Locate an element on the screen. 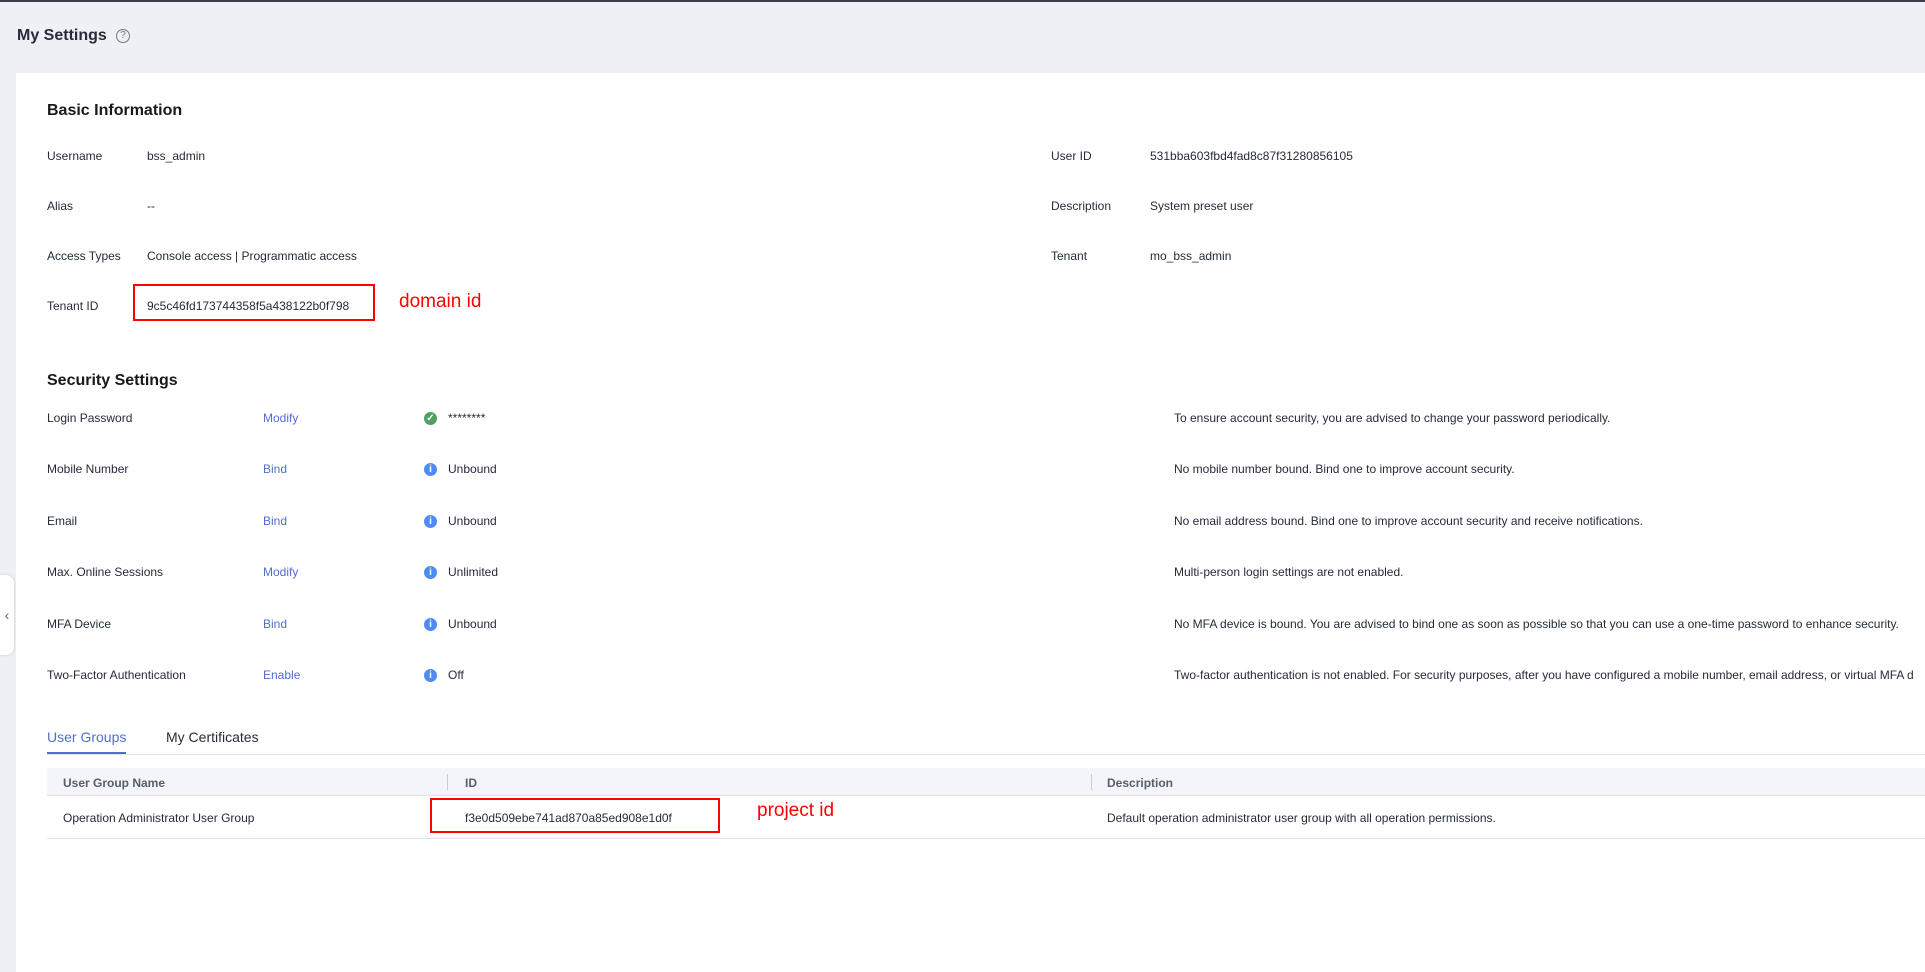  basic-label: Description is located at coordinates (1081, 206).